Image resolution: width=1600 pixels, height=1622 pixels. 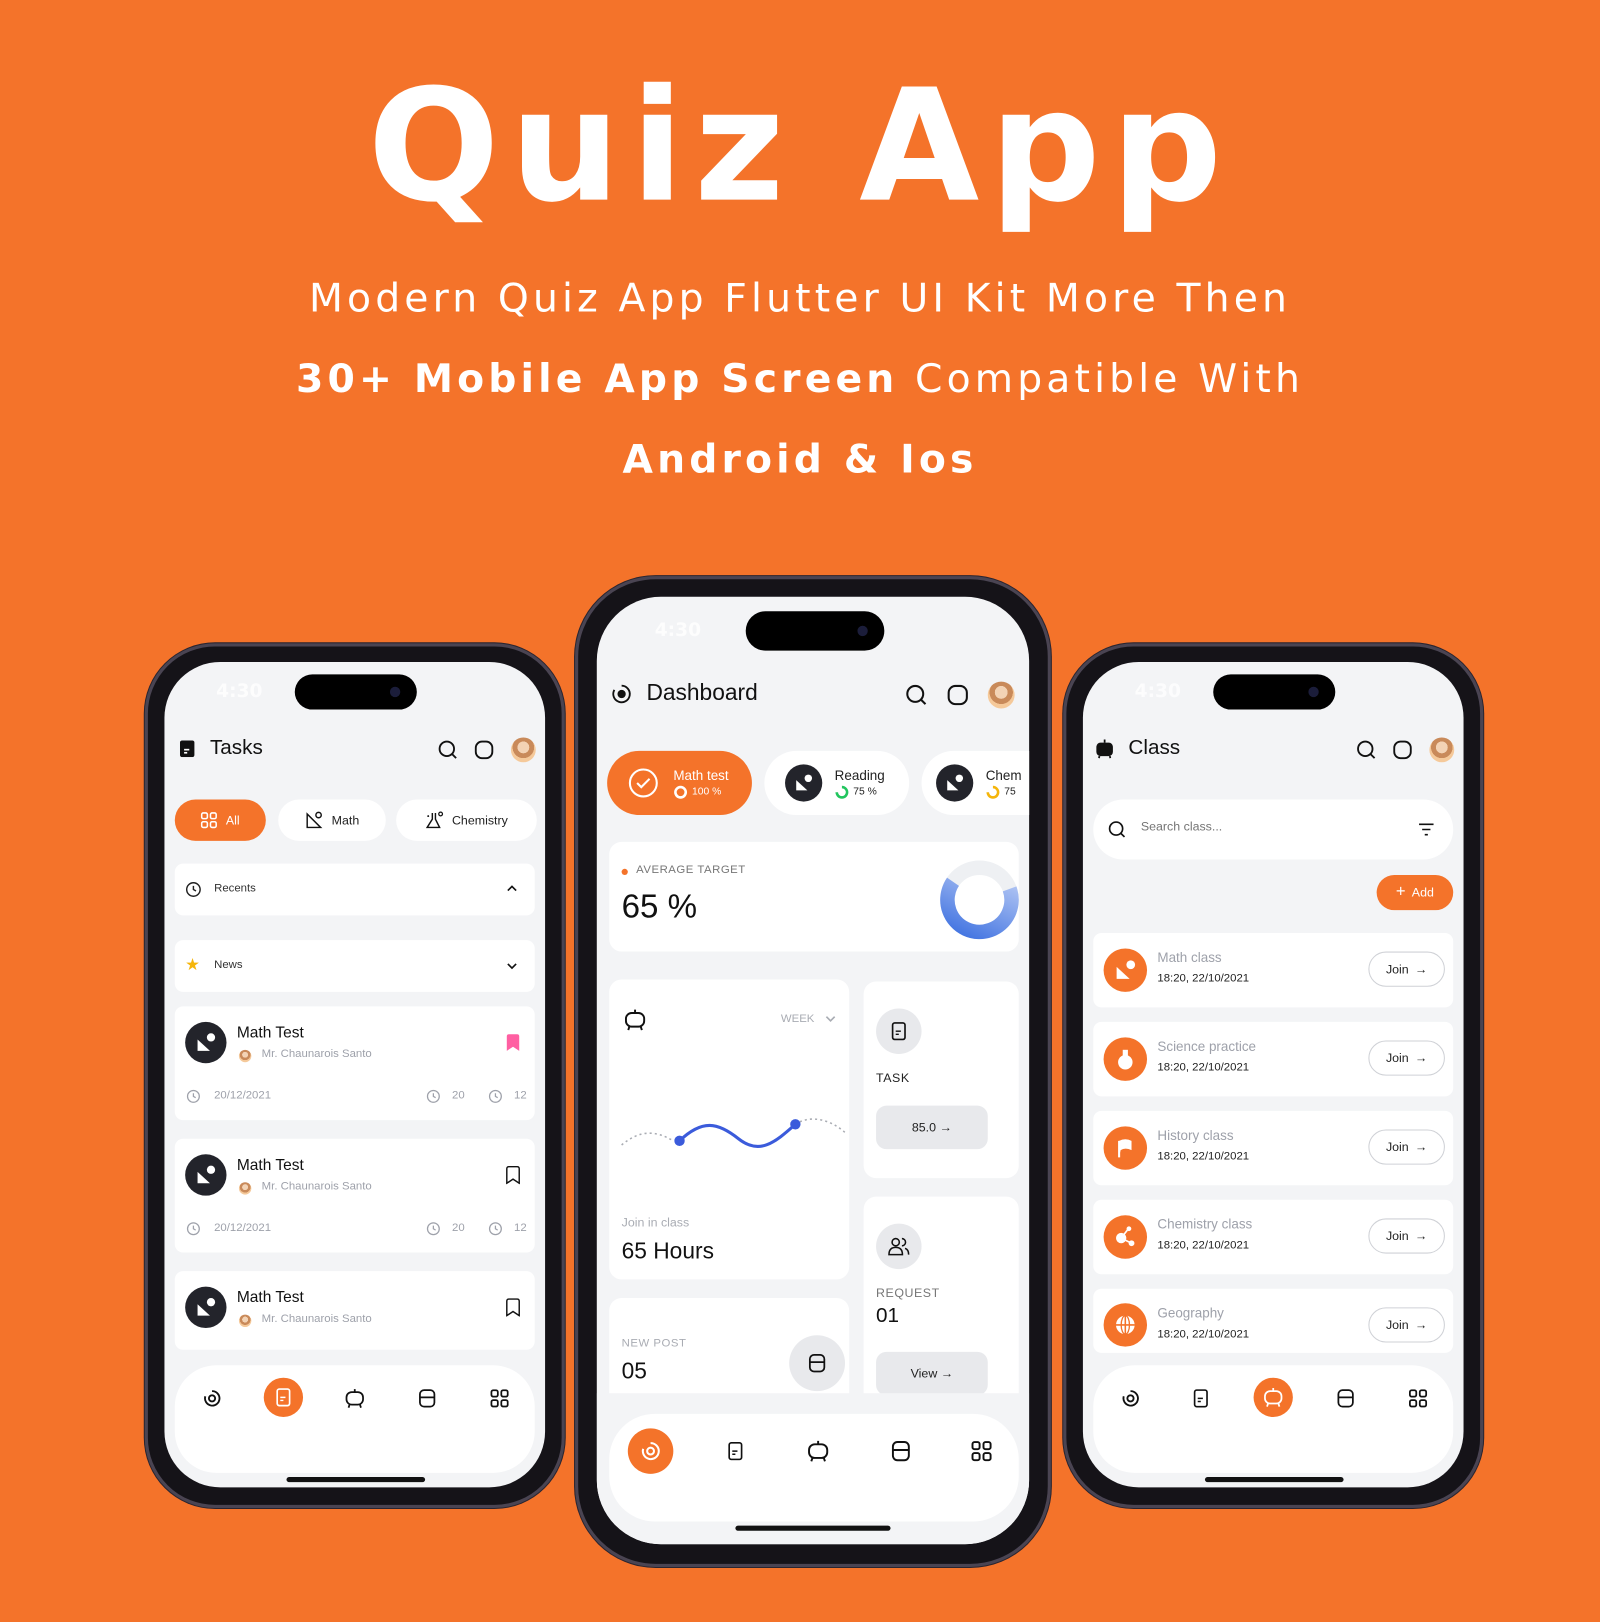 I want to click on filter-icon, so click(x=1426, y=829).